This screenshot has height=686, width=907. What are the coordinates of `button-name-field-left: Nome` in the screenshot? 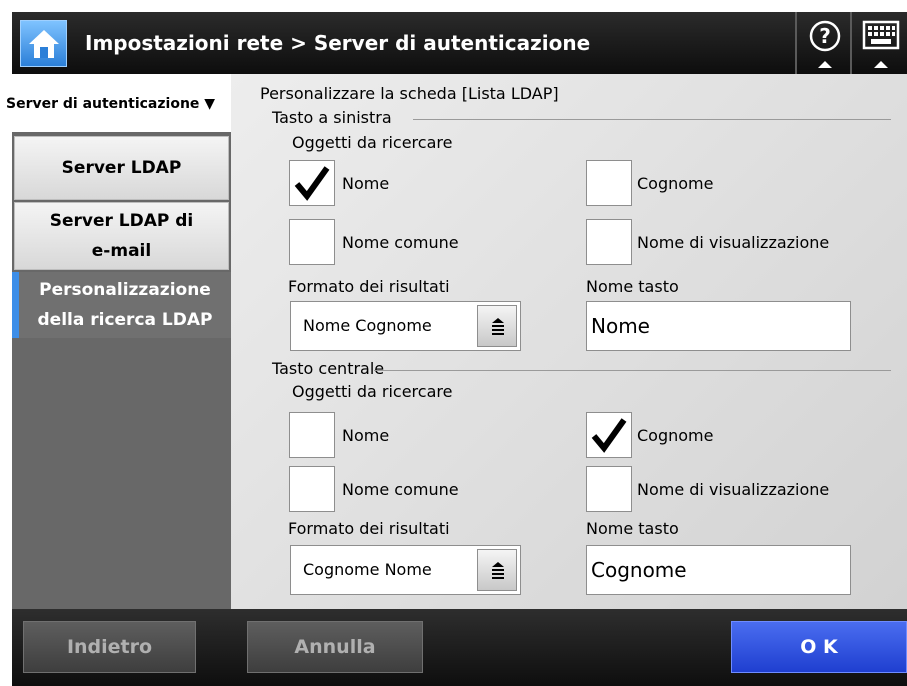 It's located at (718, 326).